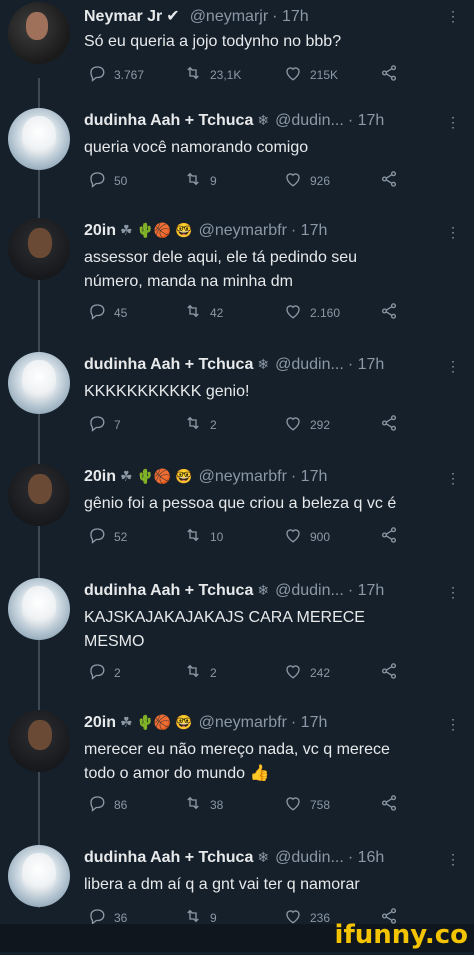  Describe the element at coordinates (117, 424) in the screenshot. I see `reply-count: 7` at that location.